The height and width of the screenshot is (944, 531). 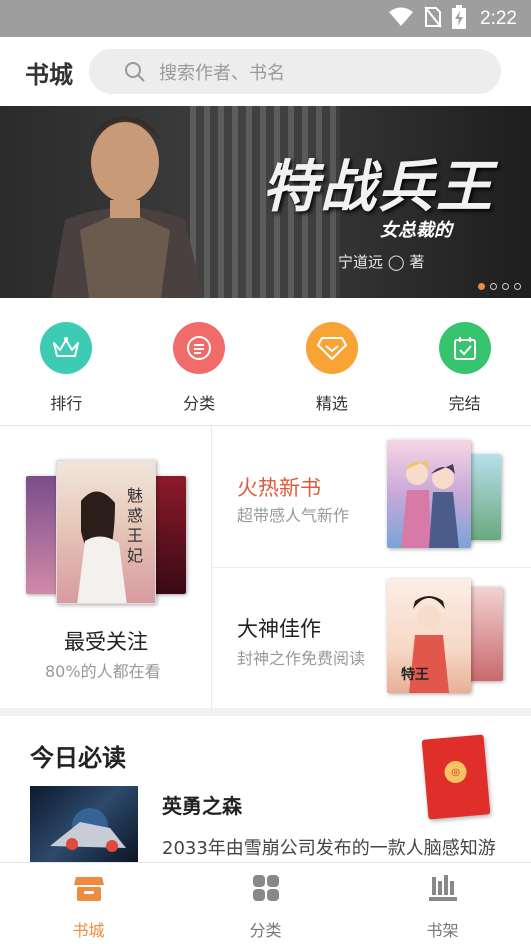 I want to click on section-title: 今日必读, so click(x=78, y=758).